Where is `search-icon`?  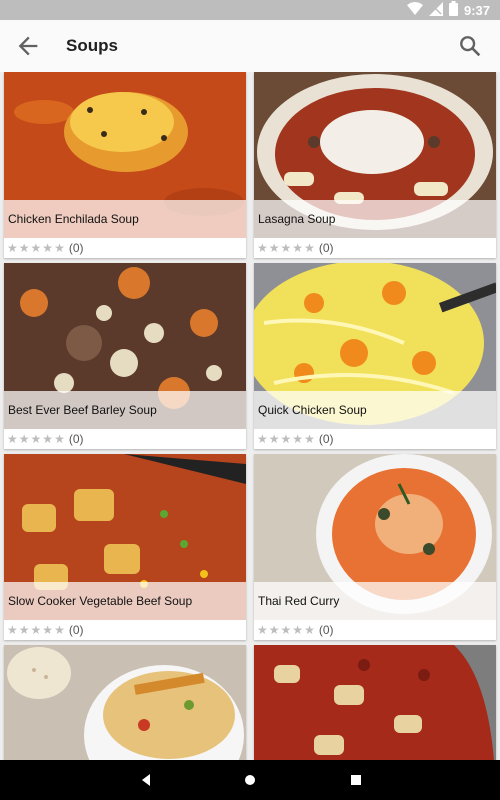 search-icon is located at coordinates (470, 46).